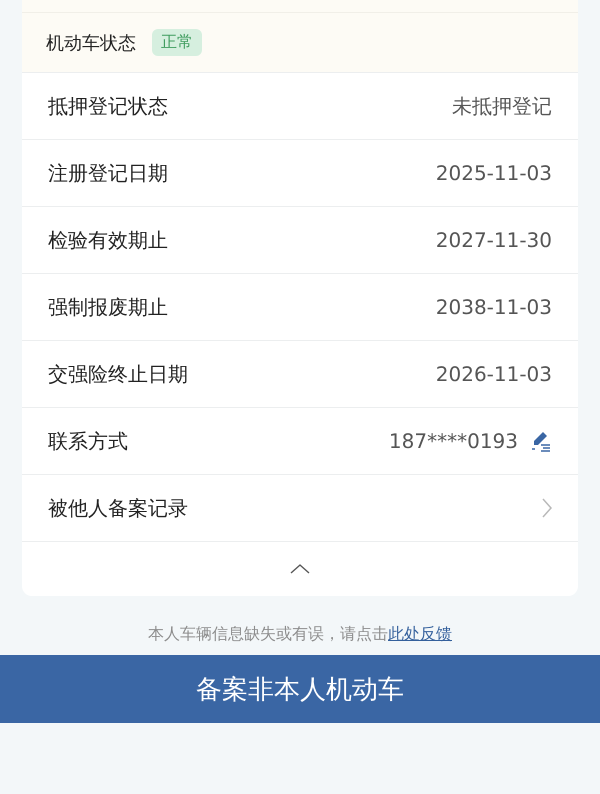  I want to click on feedback-text: 本人车辆信息缺失或有误，请点击, so click(268, 633).